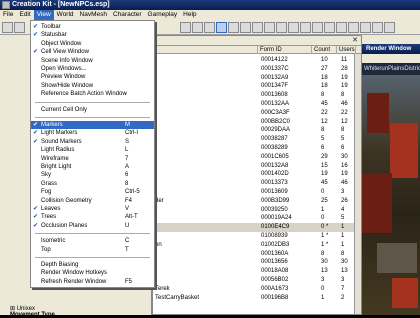 The height and width of the screenshot is (318, 420). I want to click on table-row: 000C3A3F 22 22, so click(257, 113).